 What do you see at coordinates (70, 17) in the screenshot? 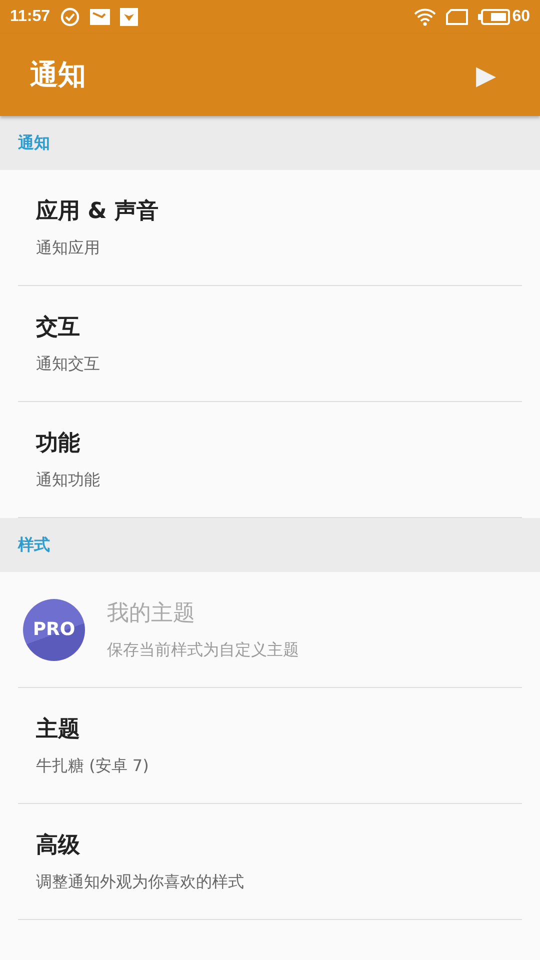
I see `check-circle-icon` at bounding box center [70, 17].